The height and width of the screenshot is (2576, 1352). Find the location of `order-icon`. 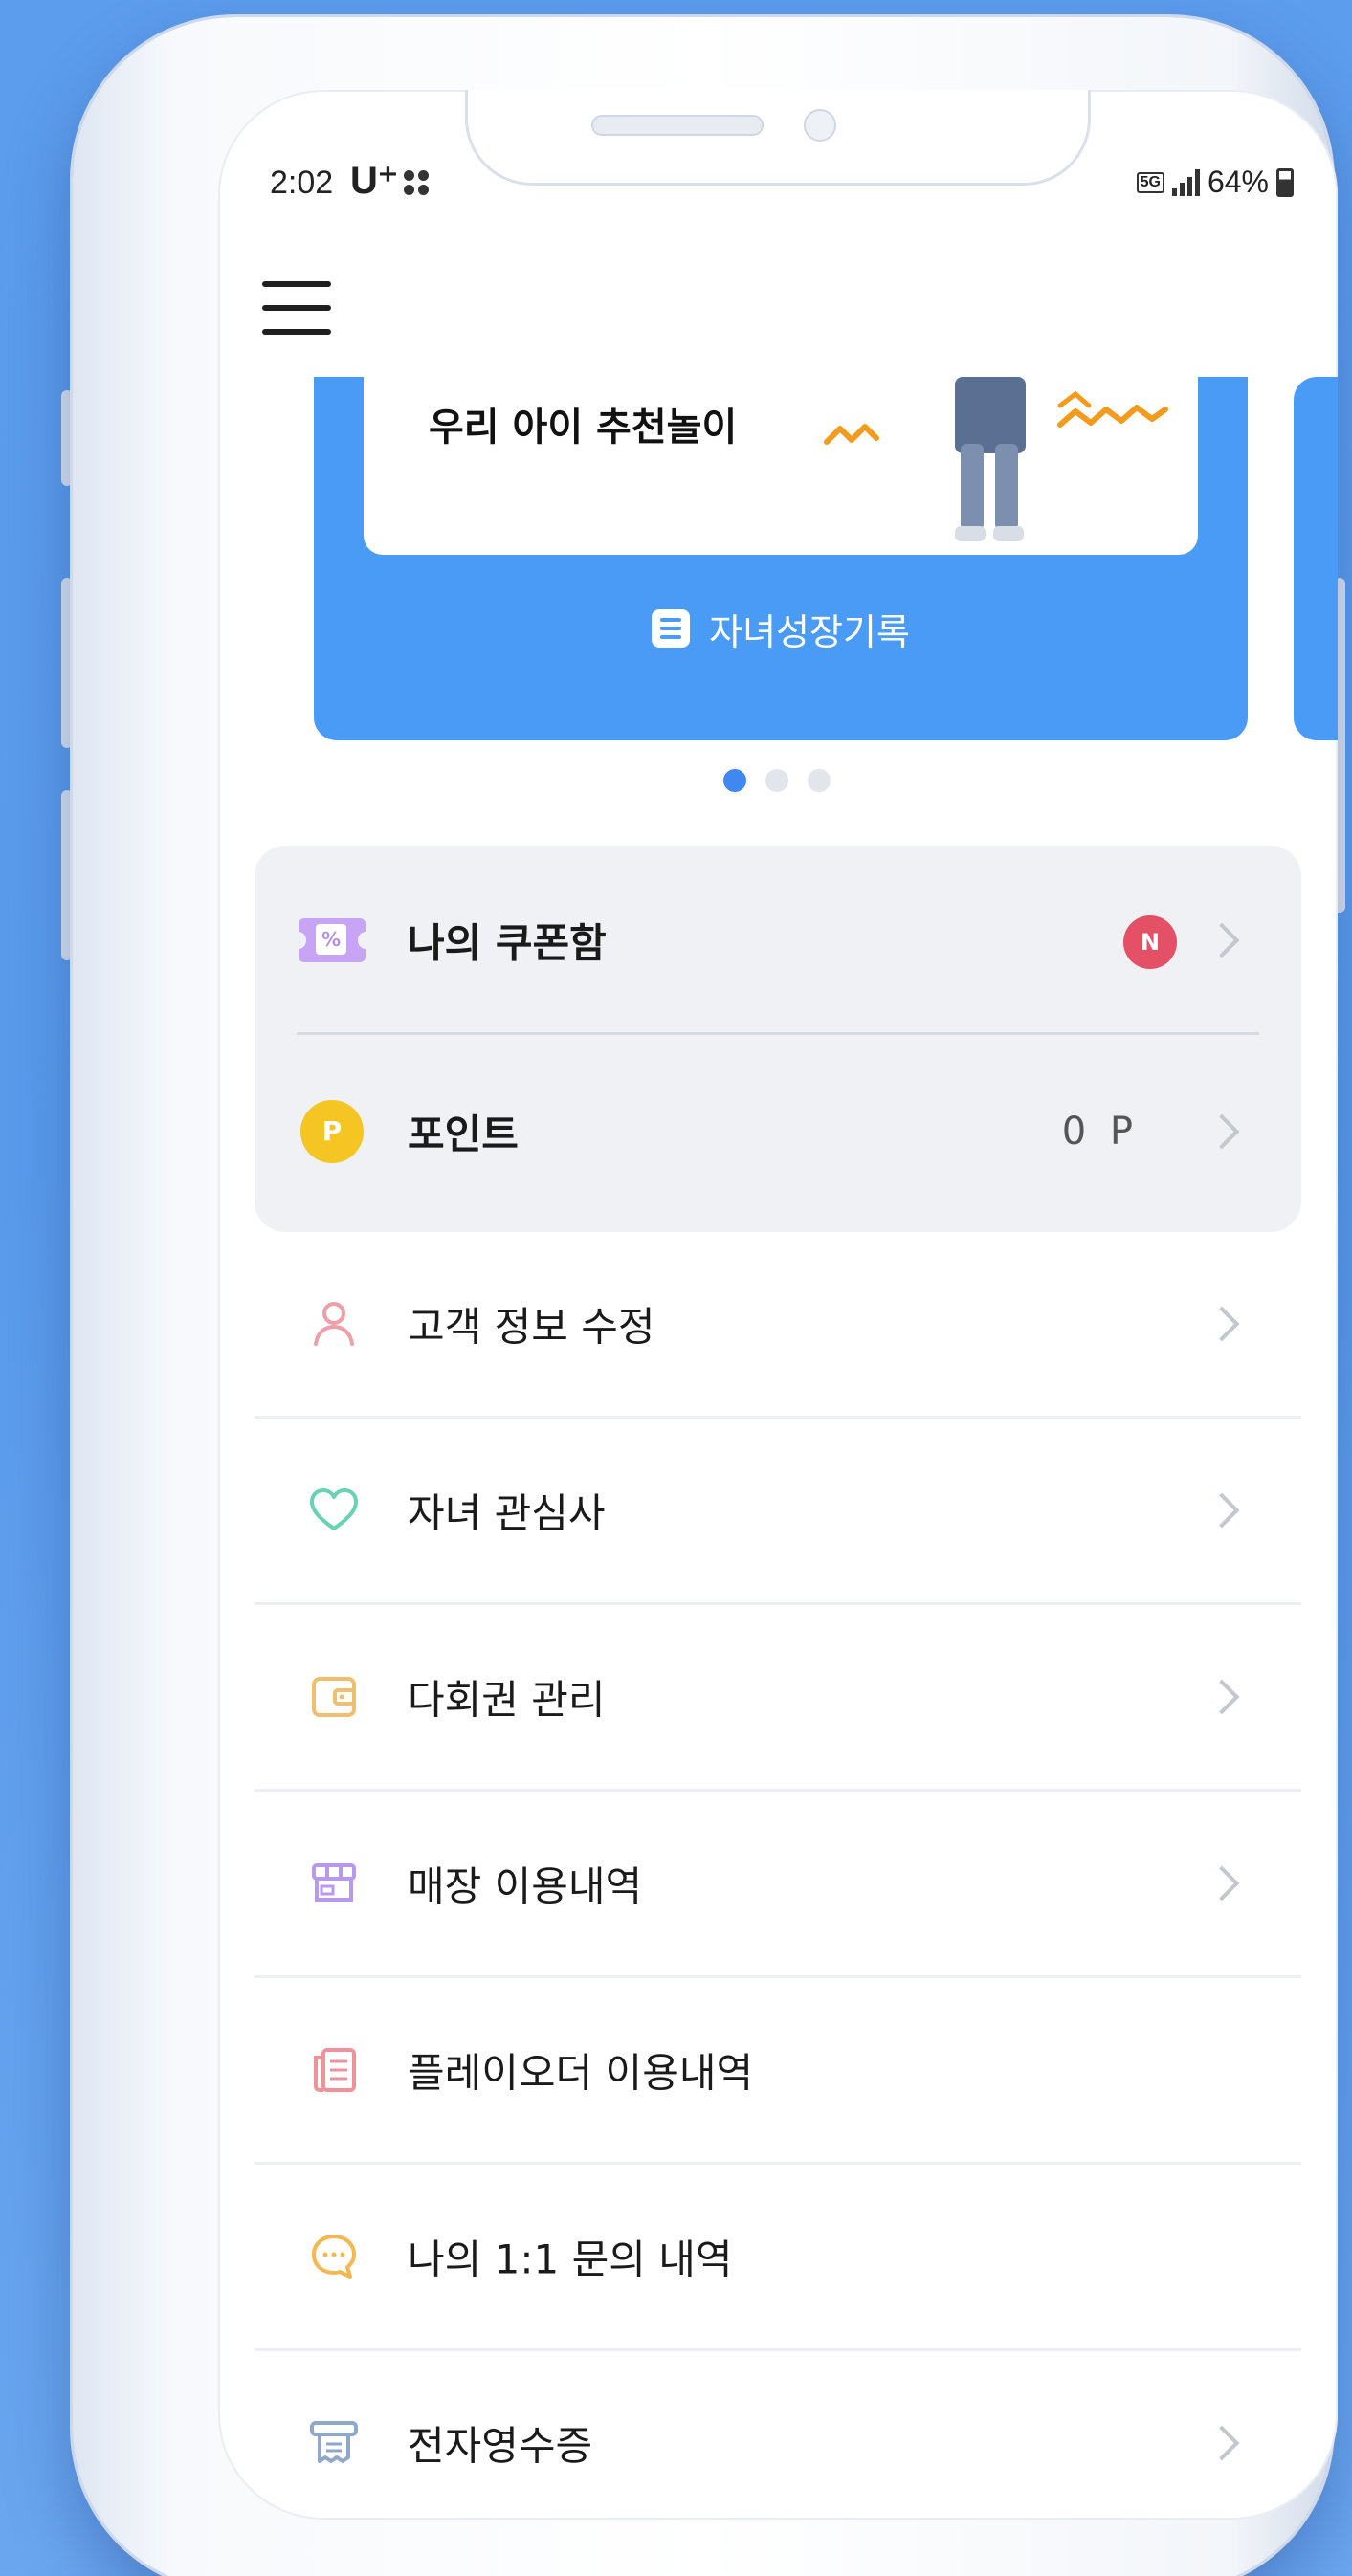

order-icon is located at coordinates (335, 2070).